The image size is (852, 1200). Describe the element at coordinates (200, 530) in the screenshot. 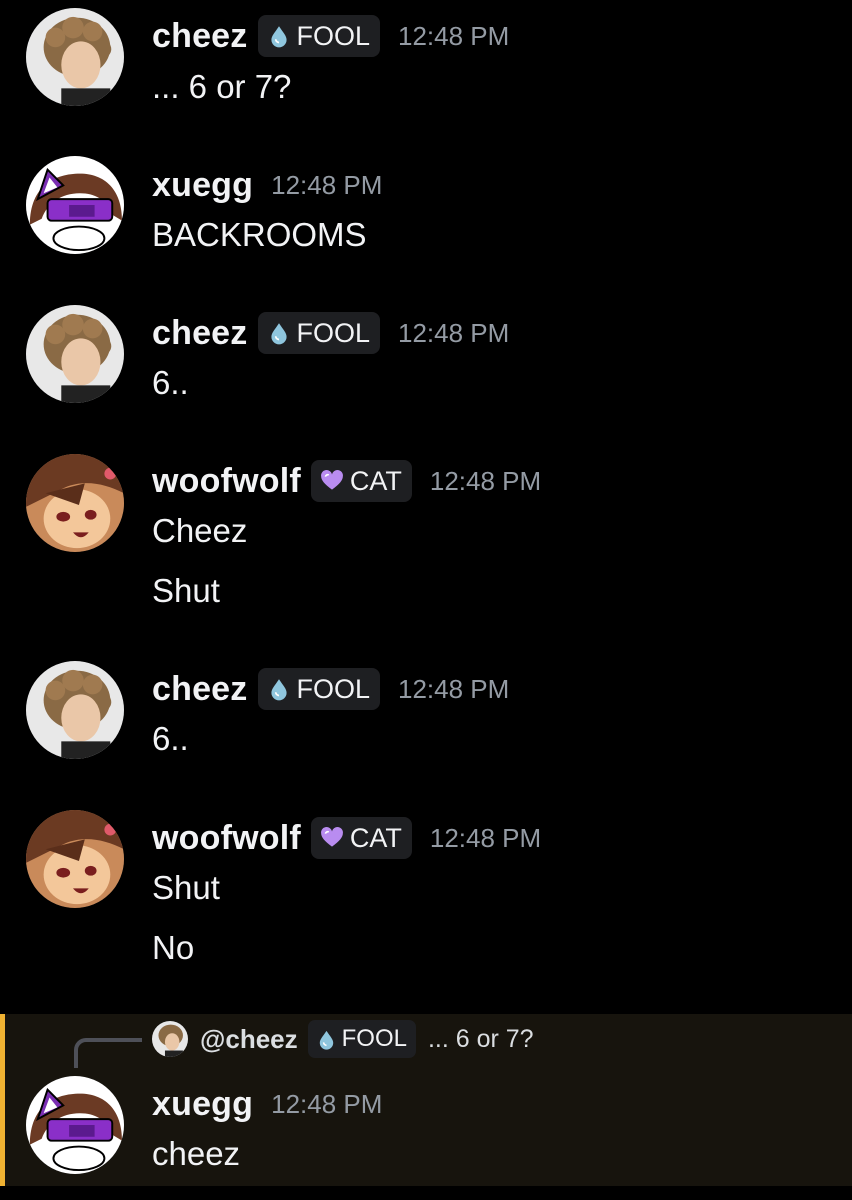

I see `message-text: Cheez` at that location.